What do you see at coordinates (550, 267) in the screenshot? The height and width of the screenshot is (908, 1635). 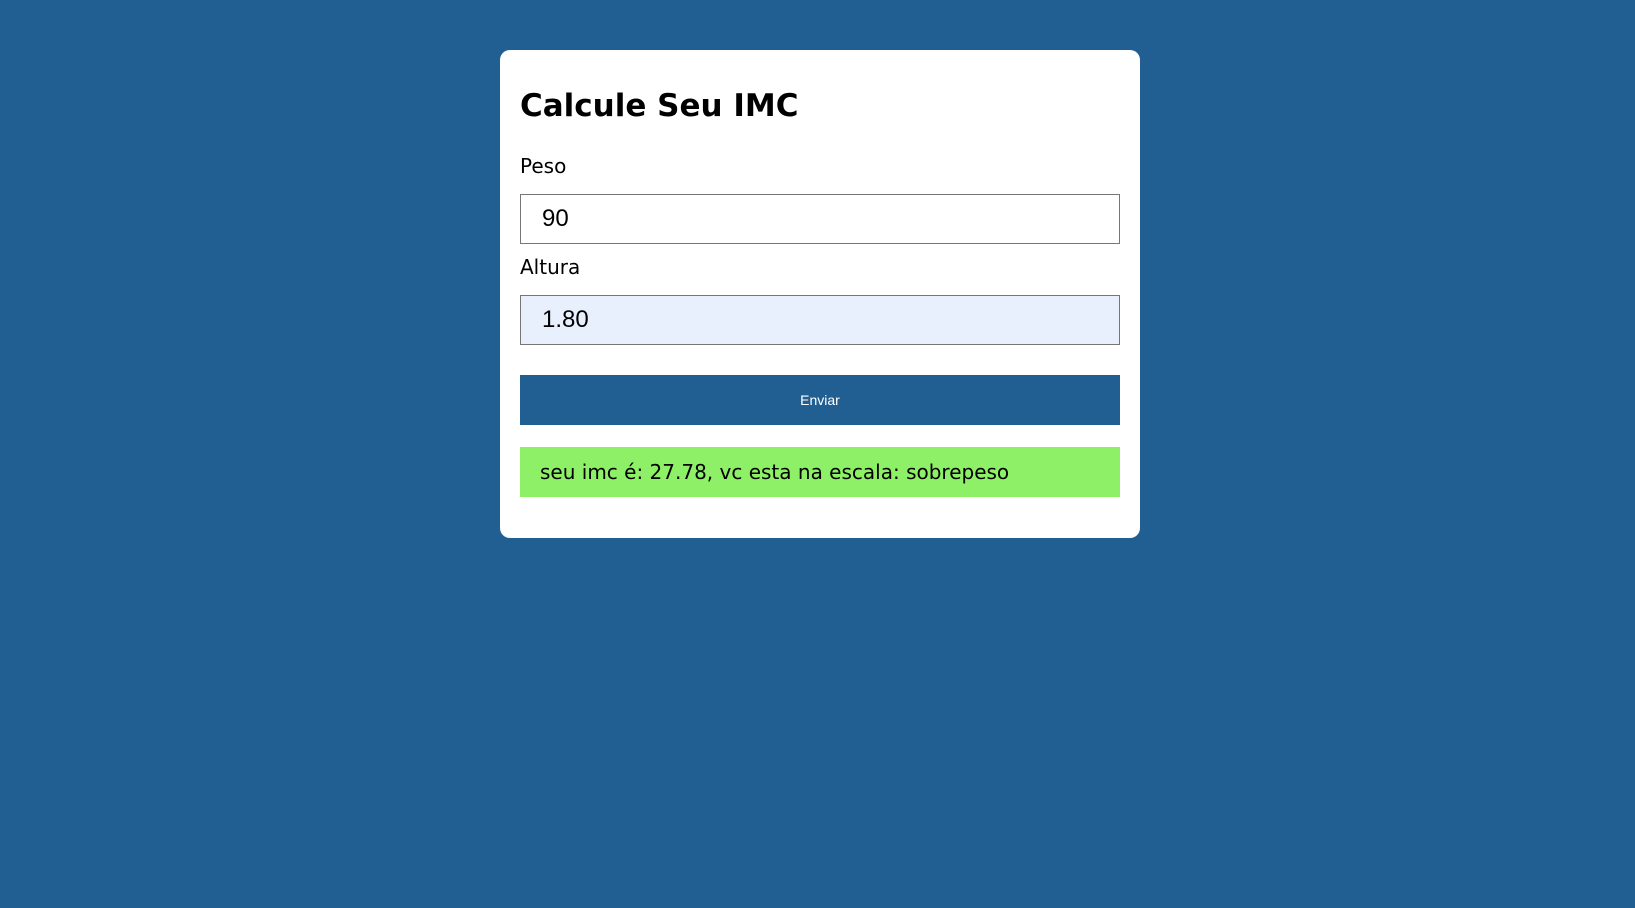 I see `altura-label: Altura` at bounding box center [550, 267].